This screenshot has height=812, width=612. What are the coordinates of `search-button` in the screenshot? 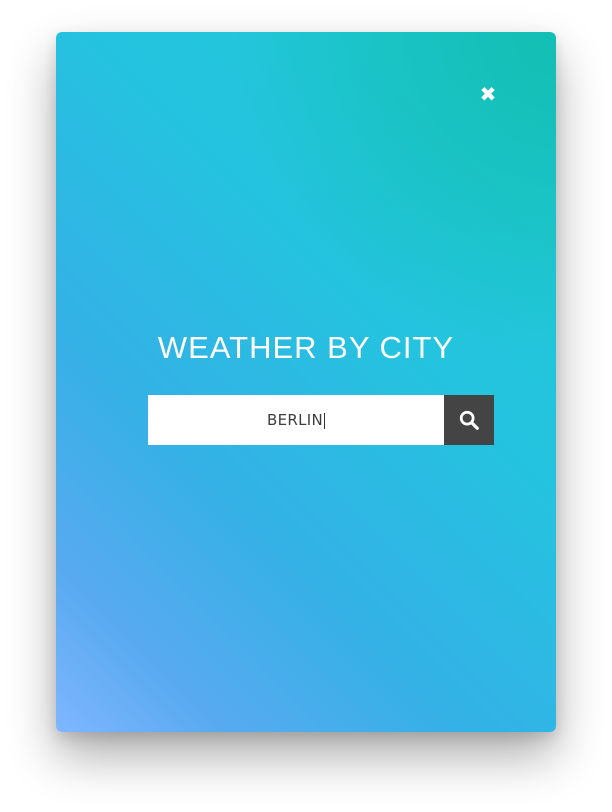 It's located at (469, 420).